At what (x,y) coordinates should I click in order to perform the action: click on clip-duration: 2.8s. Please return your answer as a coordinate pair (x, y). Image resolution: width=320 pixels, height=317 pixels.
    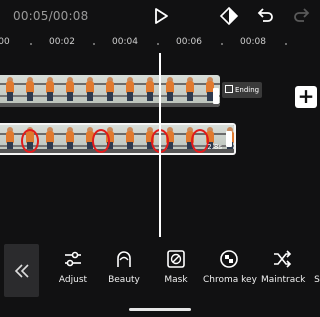
    Looking at the image, I should click on (214, 147).